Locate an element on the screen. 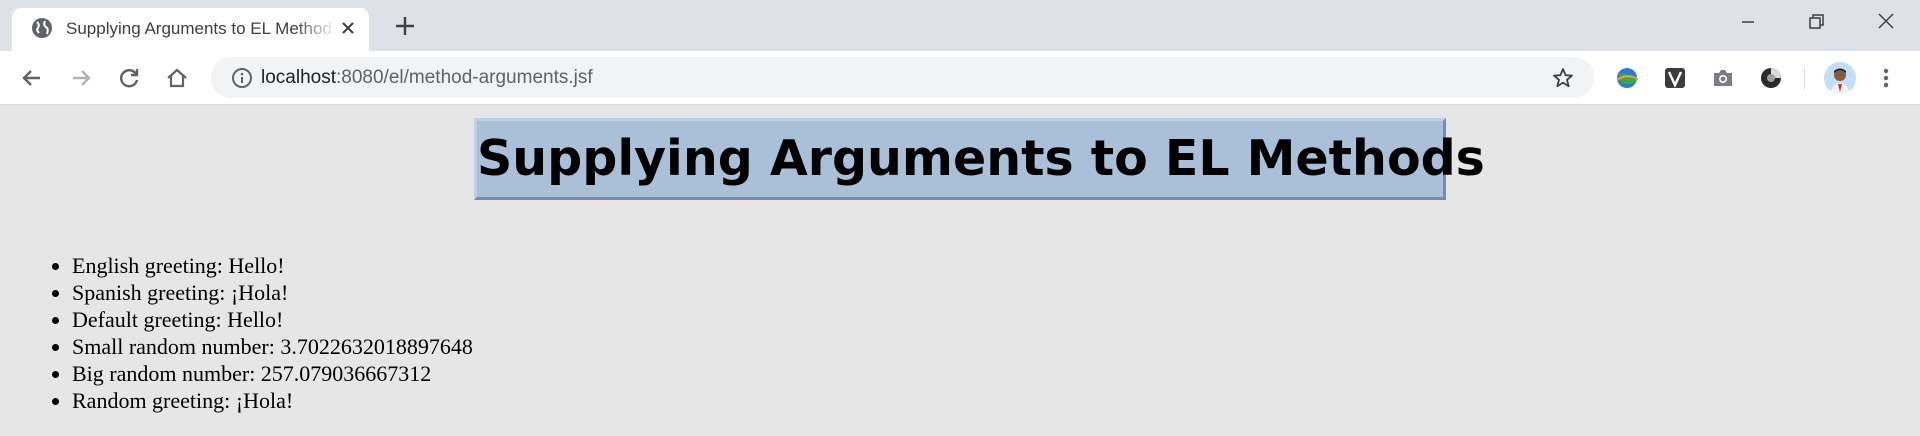 The height and width of the screenshot is (436, 1920). avatar is located at coordinates (1840, 78).